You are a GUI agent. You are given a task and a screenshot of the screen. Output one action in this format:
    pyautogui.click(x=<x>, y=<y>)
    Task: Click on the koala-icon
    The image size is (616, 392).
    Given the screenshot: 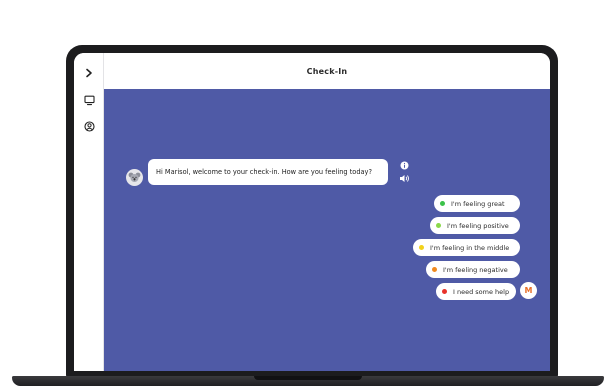 What is the action you would take?
    pyautogui.click(x=134, y=177)
    